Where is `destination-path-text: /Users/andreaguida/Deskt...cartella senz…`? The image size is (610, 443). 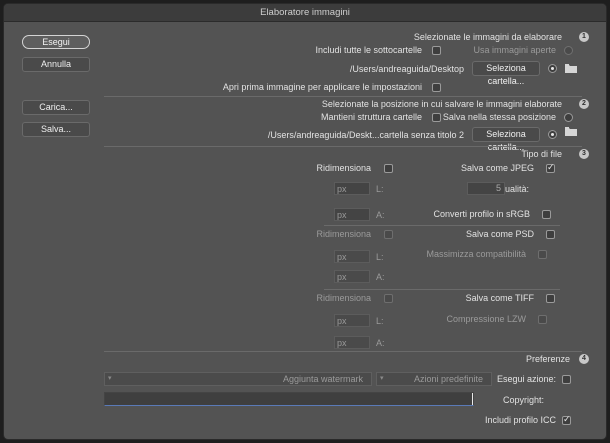
destination-path-text: /Users/andreaguida/Deskt...cartella senz… is located at coordinates (365, 135).